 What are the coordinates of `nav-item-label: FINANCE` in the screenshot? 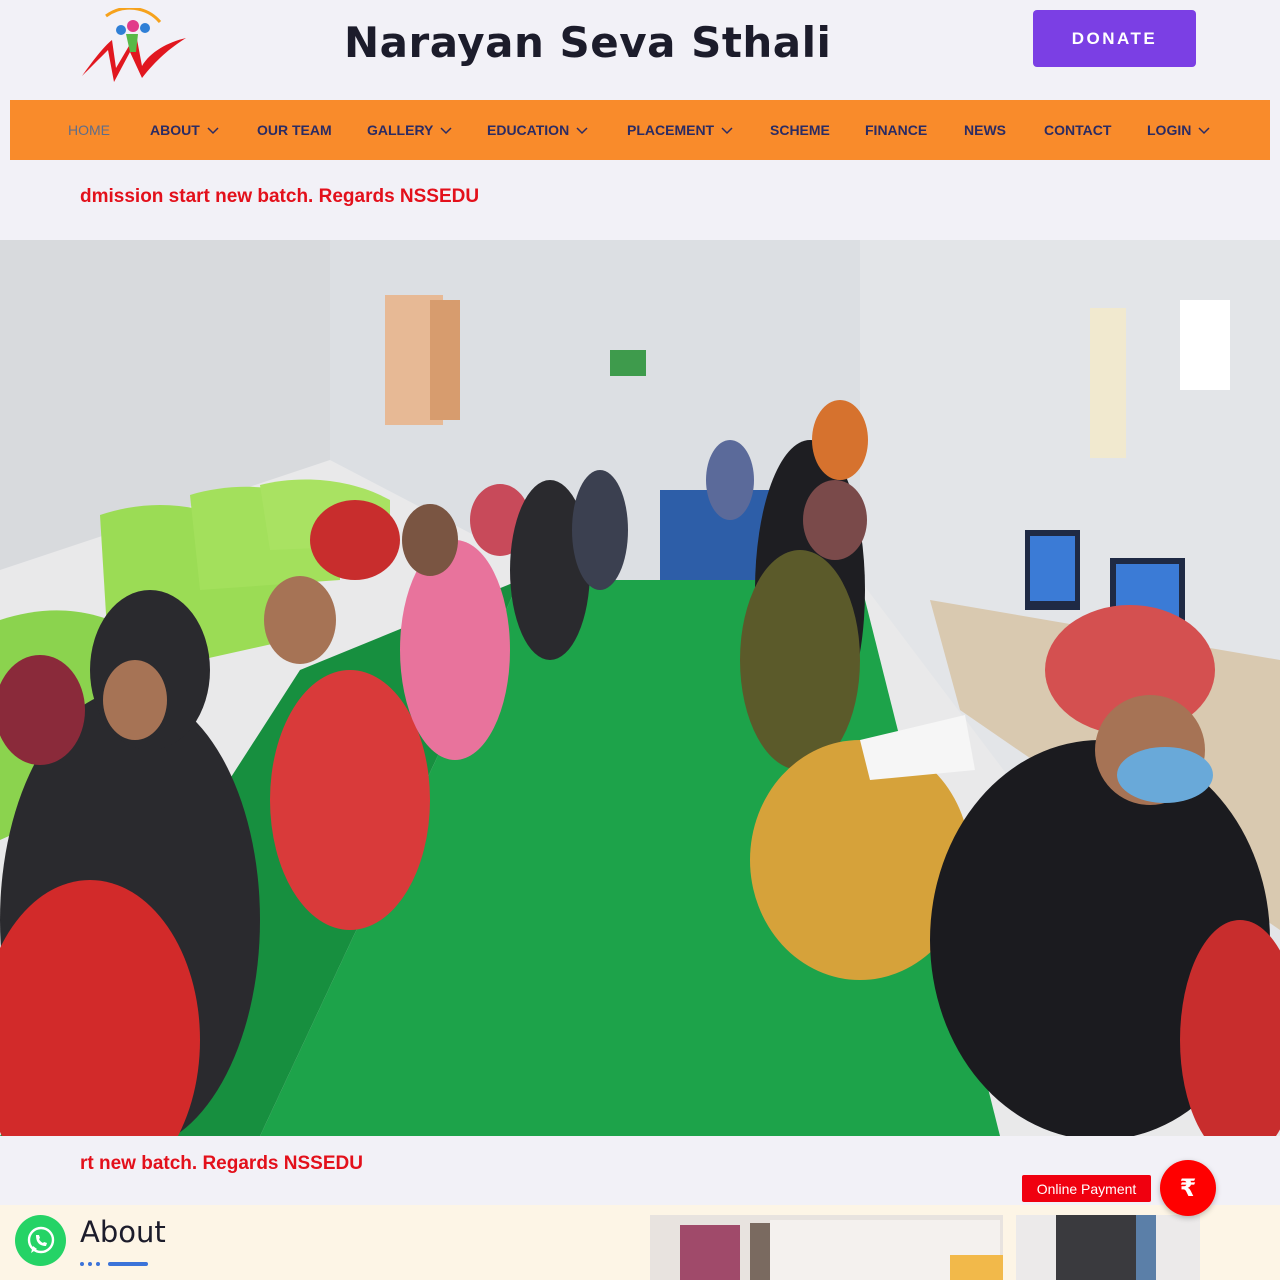 It's located at (896, 130).